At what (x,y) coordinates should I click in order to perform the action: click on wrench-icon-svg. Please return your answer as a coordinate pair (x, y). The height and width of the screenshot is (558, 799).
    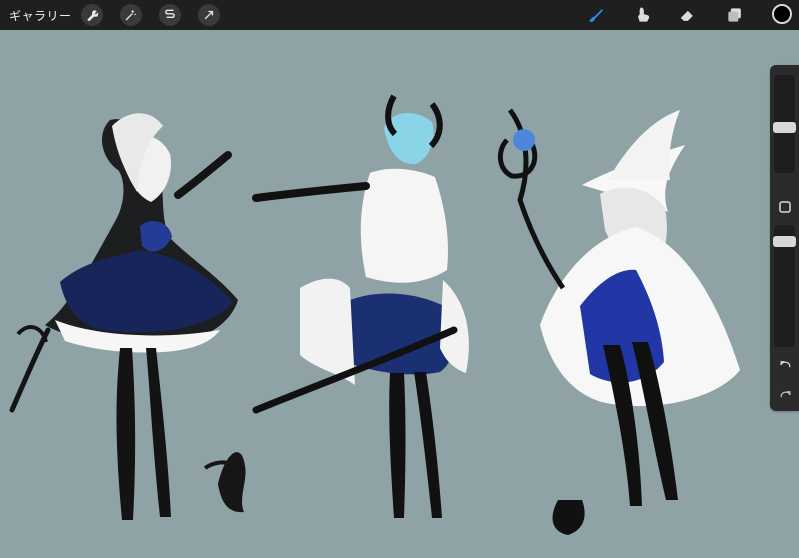
    Looking at the image, I should click on (93, 16).